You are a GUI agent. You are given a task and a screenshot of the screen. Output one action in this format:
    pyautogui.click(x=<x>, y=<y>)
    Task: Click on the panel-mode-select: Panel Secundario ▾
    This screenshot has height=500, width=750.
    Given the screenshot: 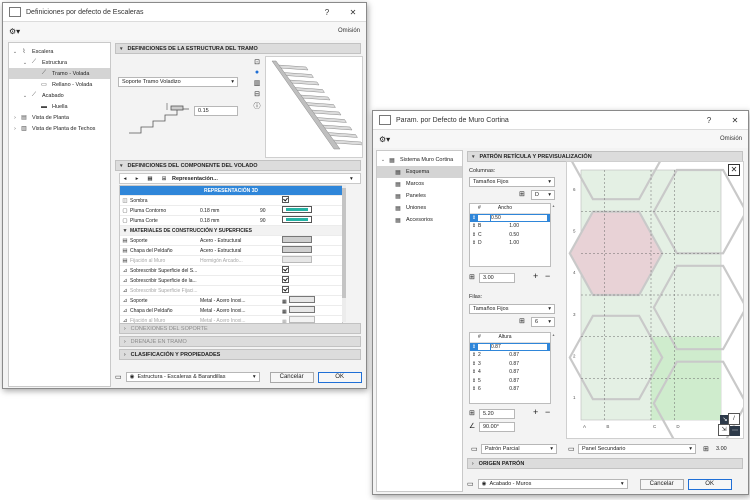 What is the action you would take?
    pyautogui.click(x=637, y=449)
    